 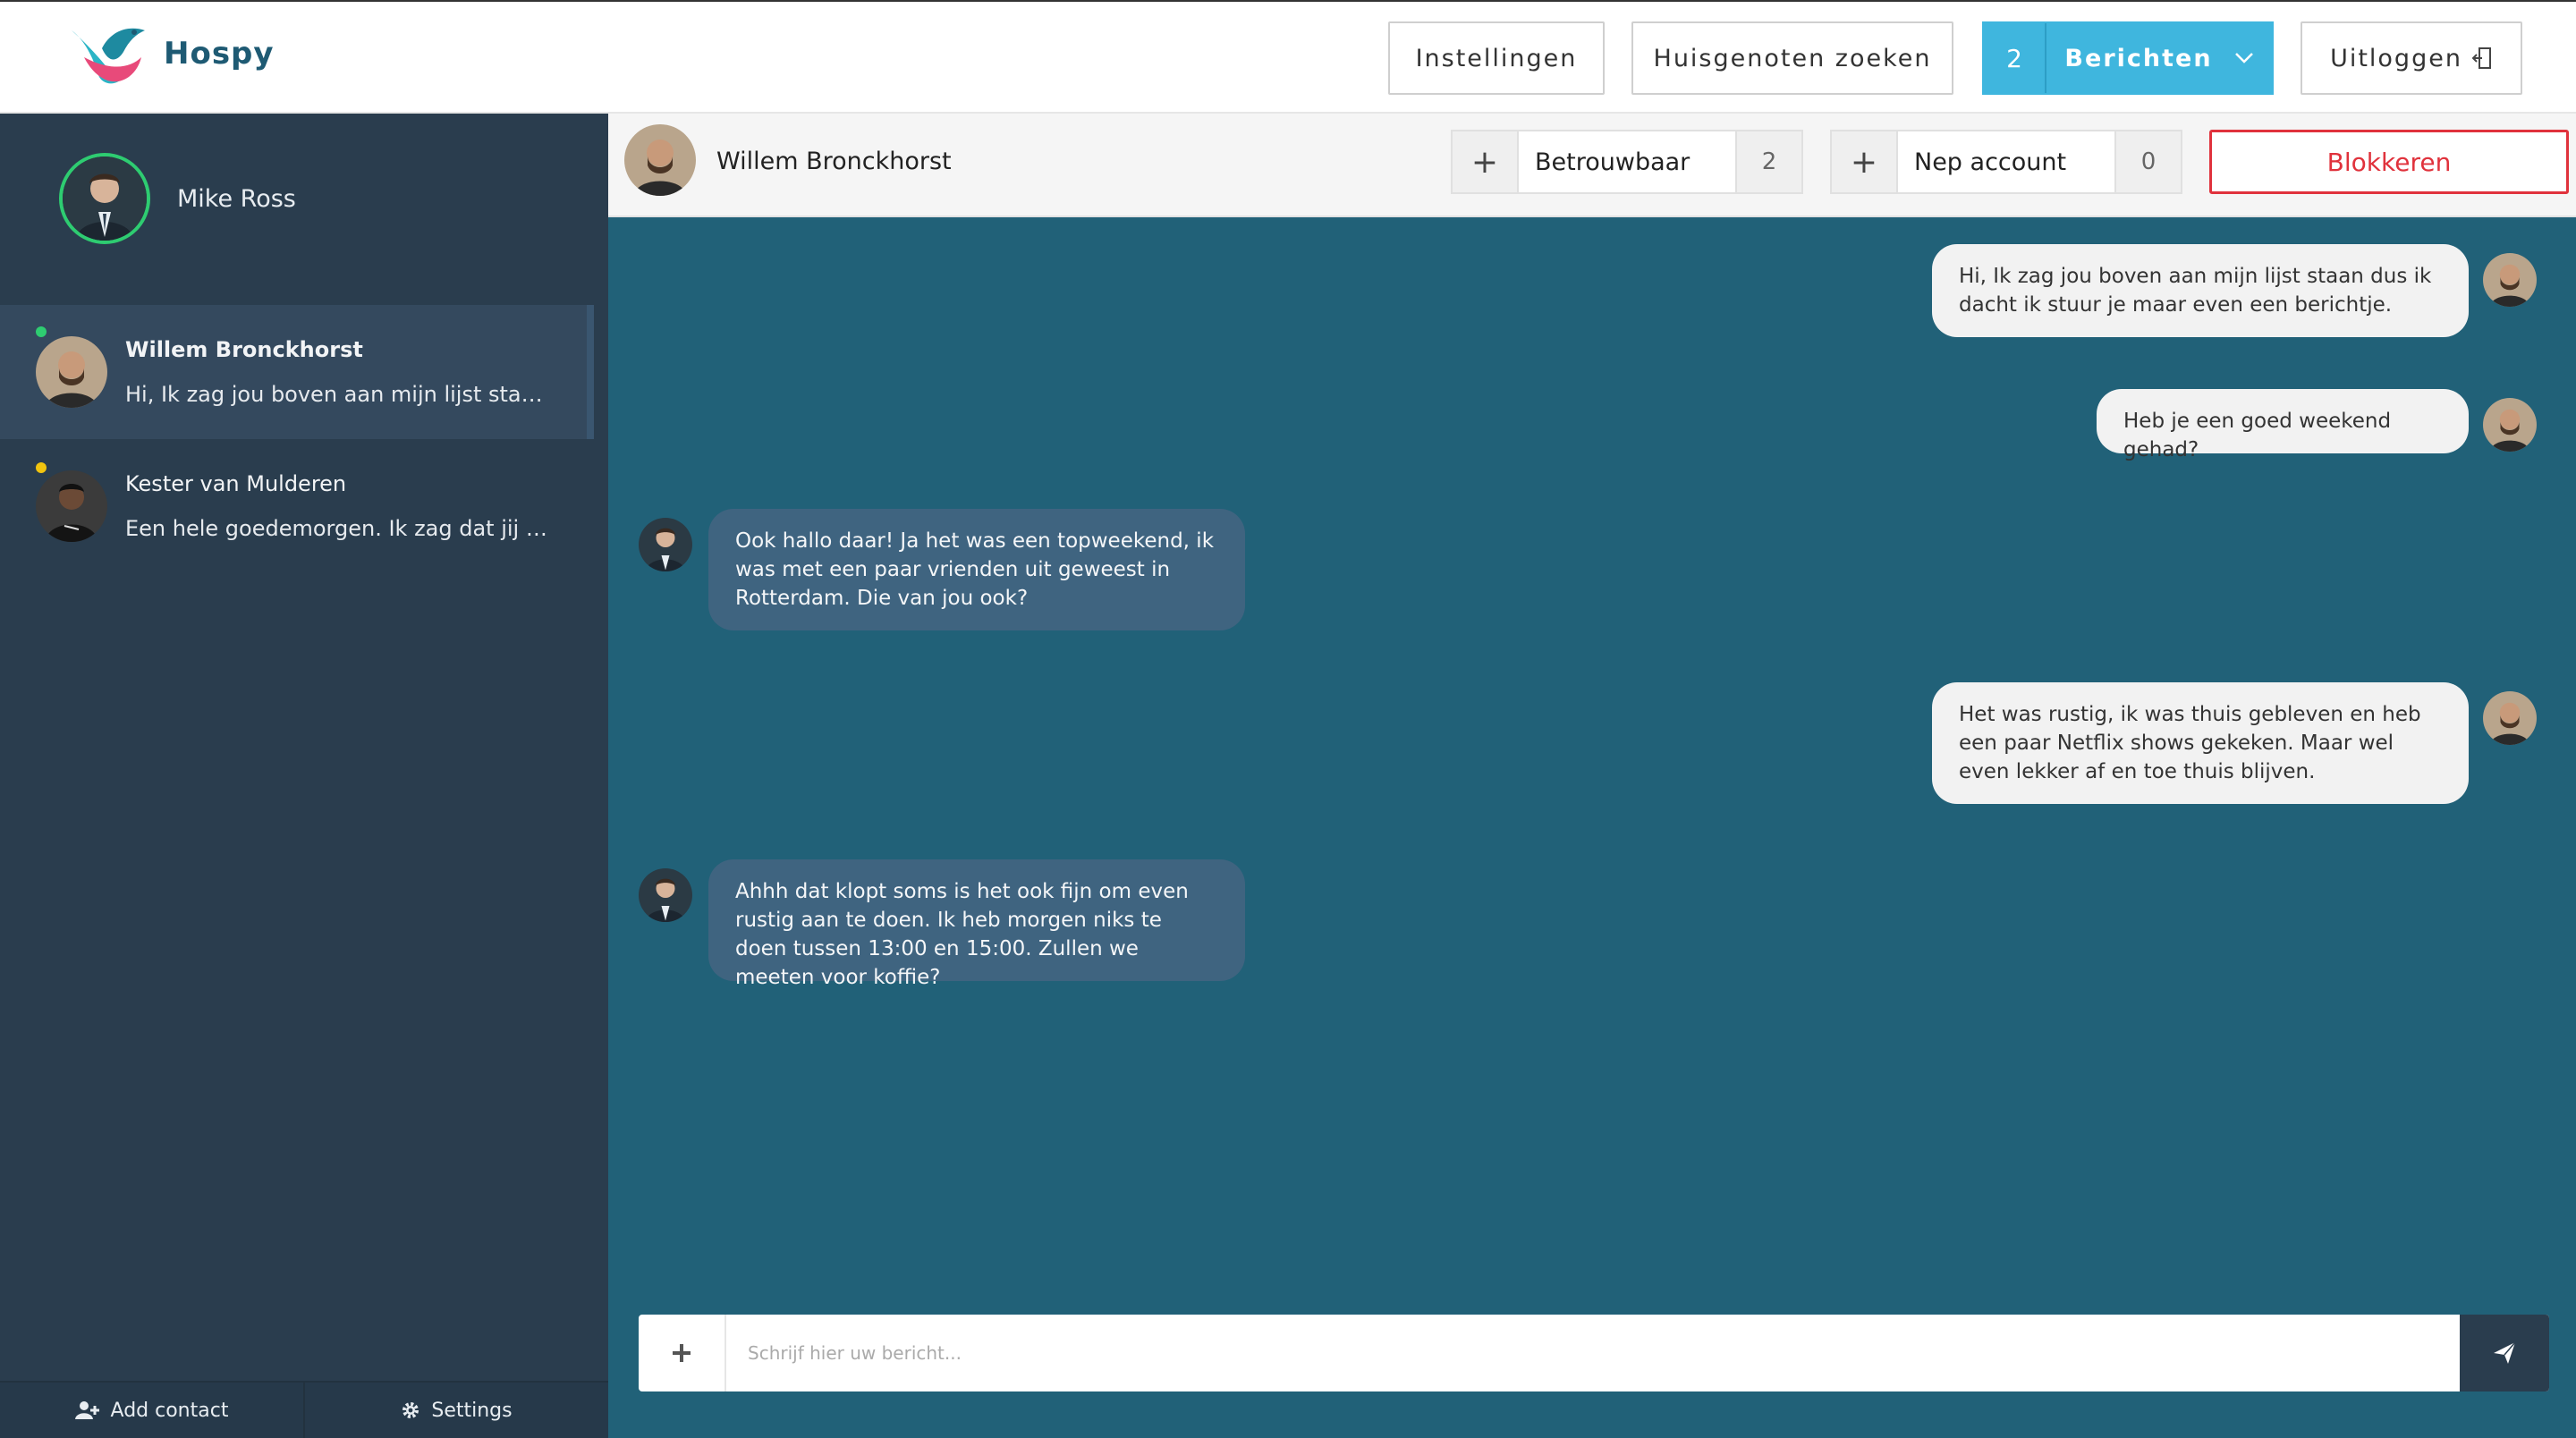 I want to click on fake-rating-group: + Nep account 0, so click(x=2006, y=162).